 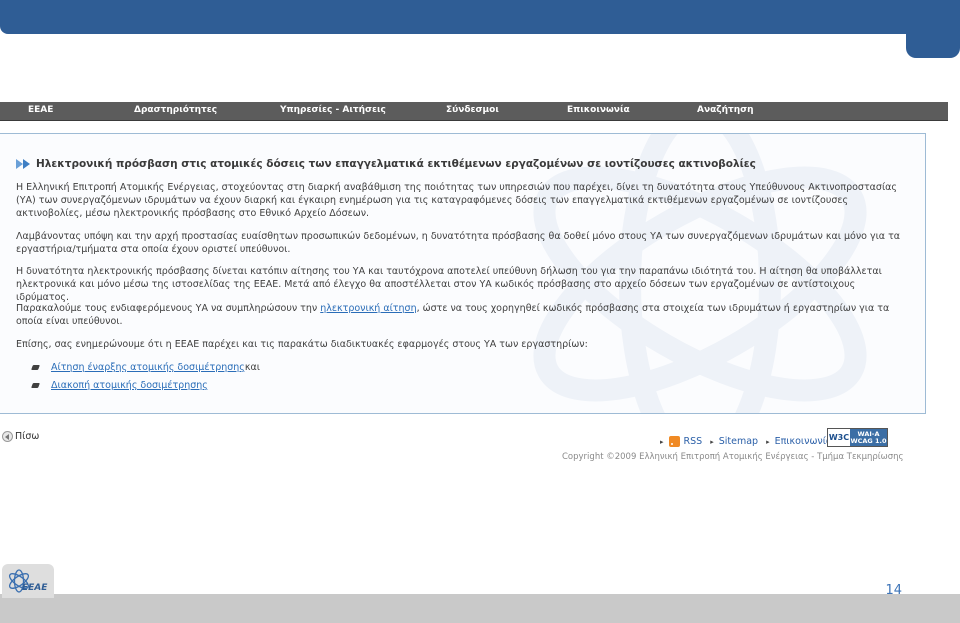 I want to click on eeae-logo-icon: ΕΕΑΕ, so click(x=28, y=581).